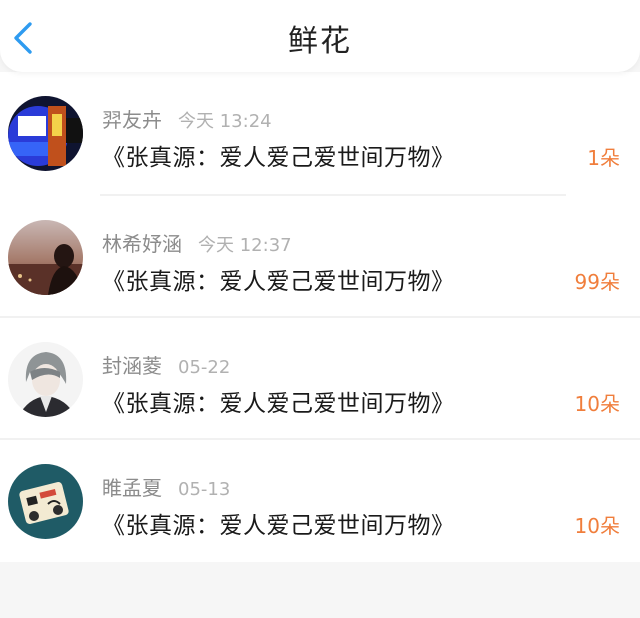 This screenshot has width=640, height=618. I want to click on flower-count: 99朵, so click(597, 282).